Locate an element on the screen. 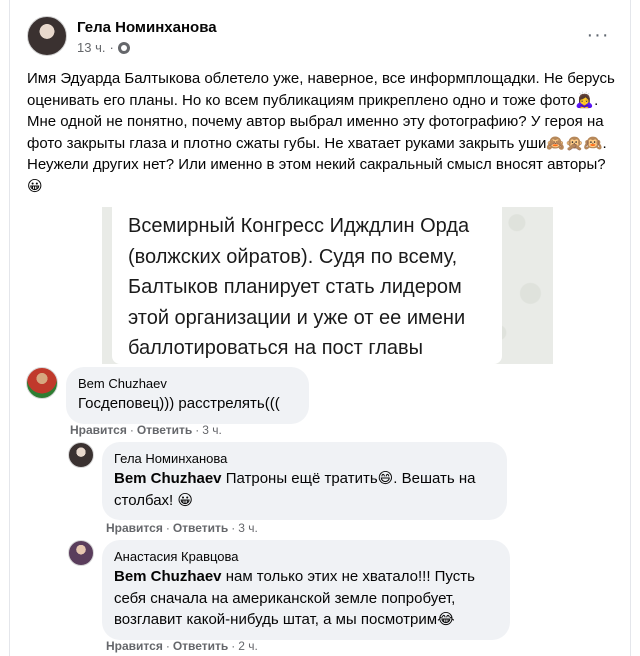 Image resolution: width=640 pixels, height=656 pixels. comment-actions: Нравится · Ответить · 2 ч. is located at coordinates (182, 646).